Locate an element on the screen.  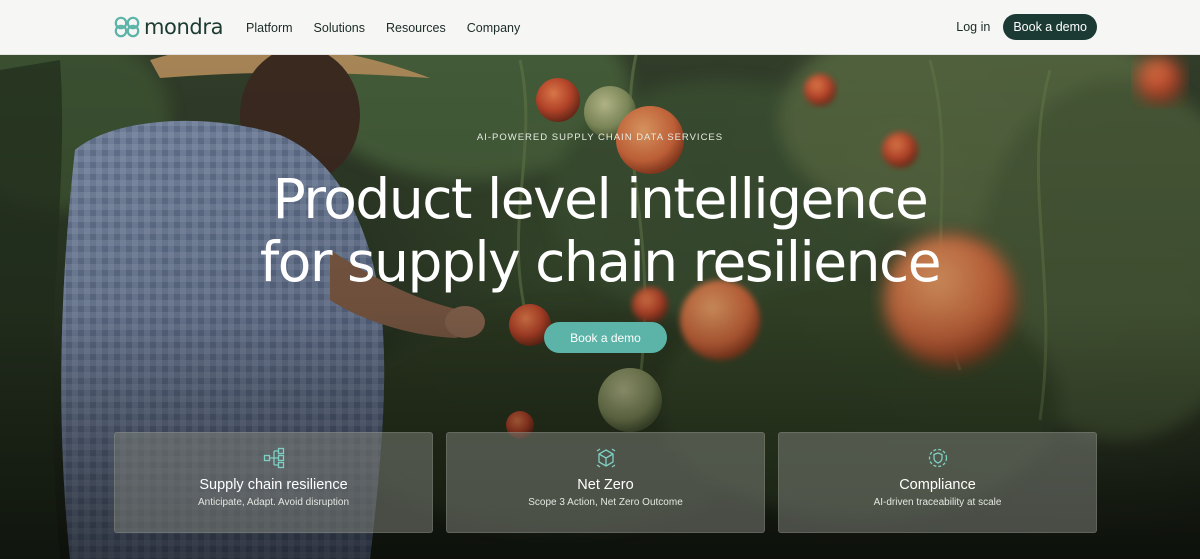
network-hierarchy-icon is located at coordinates (273, 458).